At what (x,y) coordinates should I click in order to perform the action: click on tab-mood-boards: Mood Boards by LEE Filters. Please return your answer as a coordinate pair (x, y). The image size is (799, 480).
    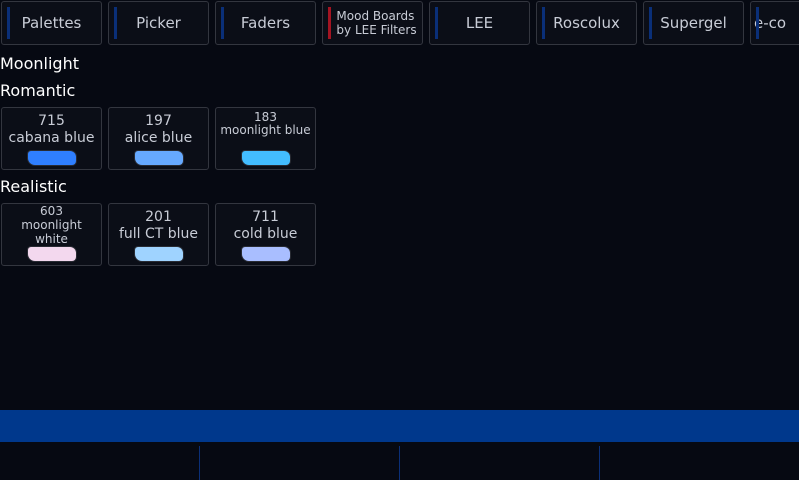
    Looking at the image, I should click on (372, 23).